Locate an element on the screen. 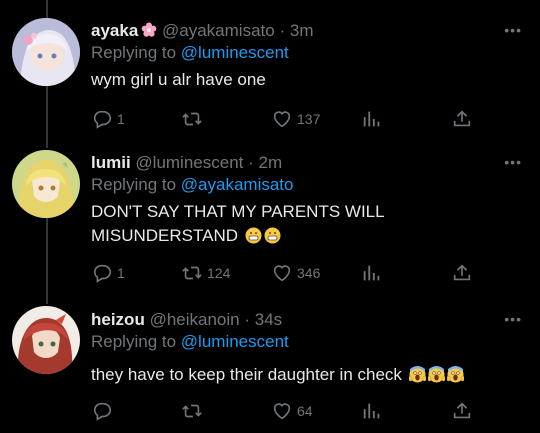  display-name: ayaka is located at coordinates (114, 30).